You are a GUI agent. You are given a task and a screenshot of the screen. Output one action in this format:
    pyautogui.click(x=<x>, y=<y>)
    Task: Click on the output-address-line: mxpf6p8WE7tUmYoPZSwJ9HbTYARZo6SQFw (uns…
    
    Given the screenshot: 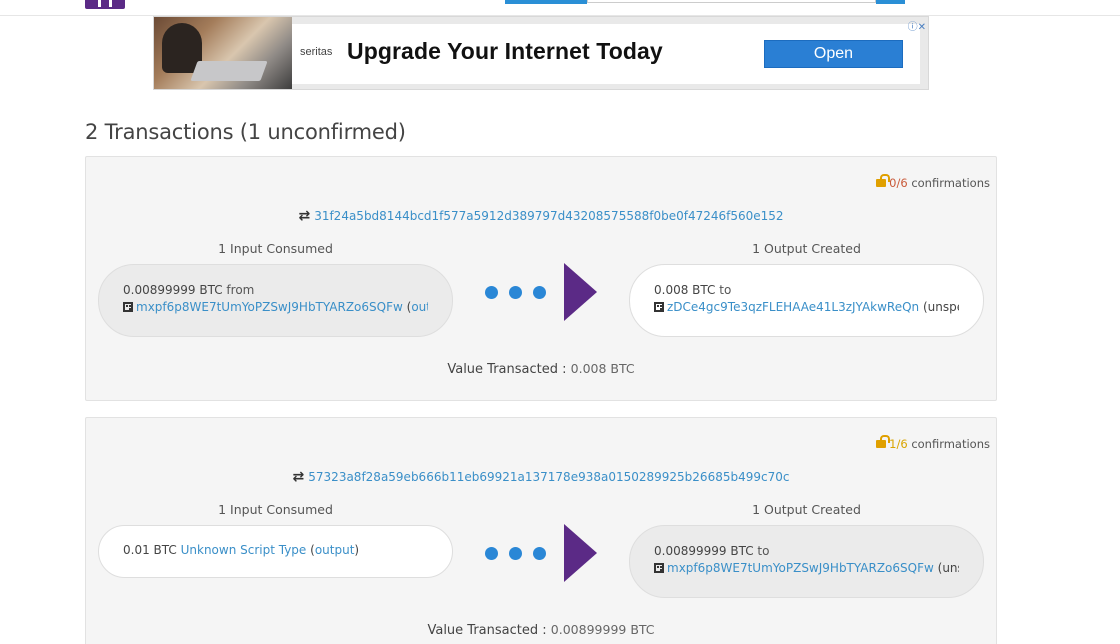 What is the action you would take?
    pyautogui.click(x=806, y=568)
    